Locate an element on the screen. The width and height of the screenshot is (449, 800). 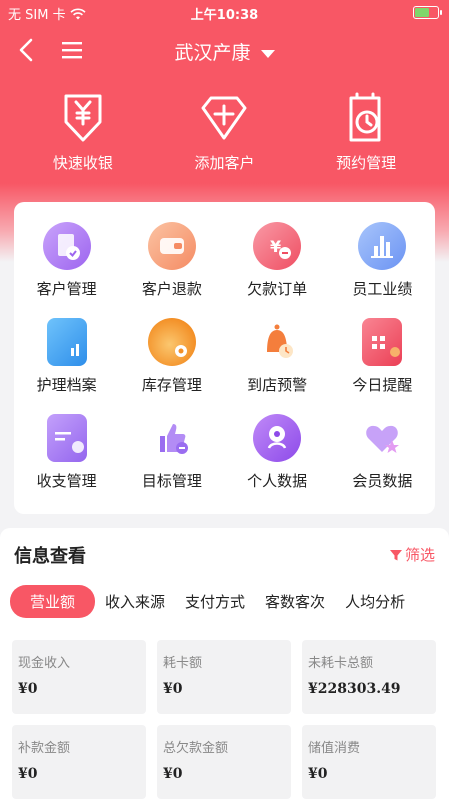
store-title: 武汉产康 is located at coordinates (212, 53).